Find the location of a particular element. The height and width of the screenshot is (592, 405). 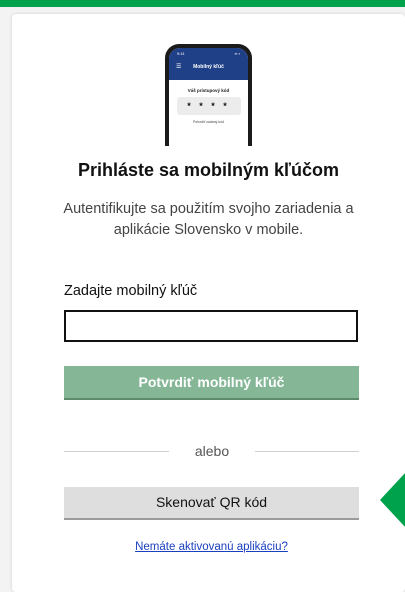

app-not-activated-link: Nemáte aktivovanú aplikáciu? is located at coordinates (211, 547).